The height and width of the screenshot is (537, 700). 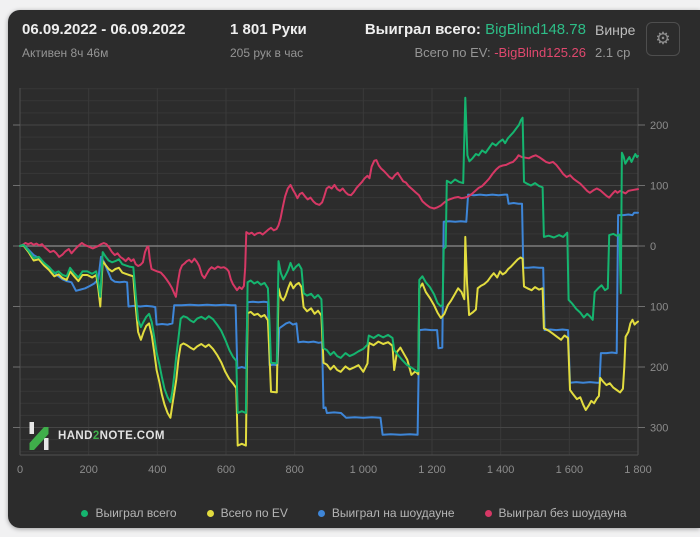 What do you see at coordinates (157, 470) in the screenshot?
I see `x-axis-label: 400` at bounding box center [157, 470].